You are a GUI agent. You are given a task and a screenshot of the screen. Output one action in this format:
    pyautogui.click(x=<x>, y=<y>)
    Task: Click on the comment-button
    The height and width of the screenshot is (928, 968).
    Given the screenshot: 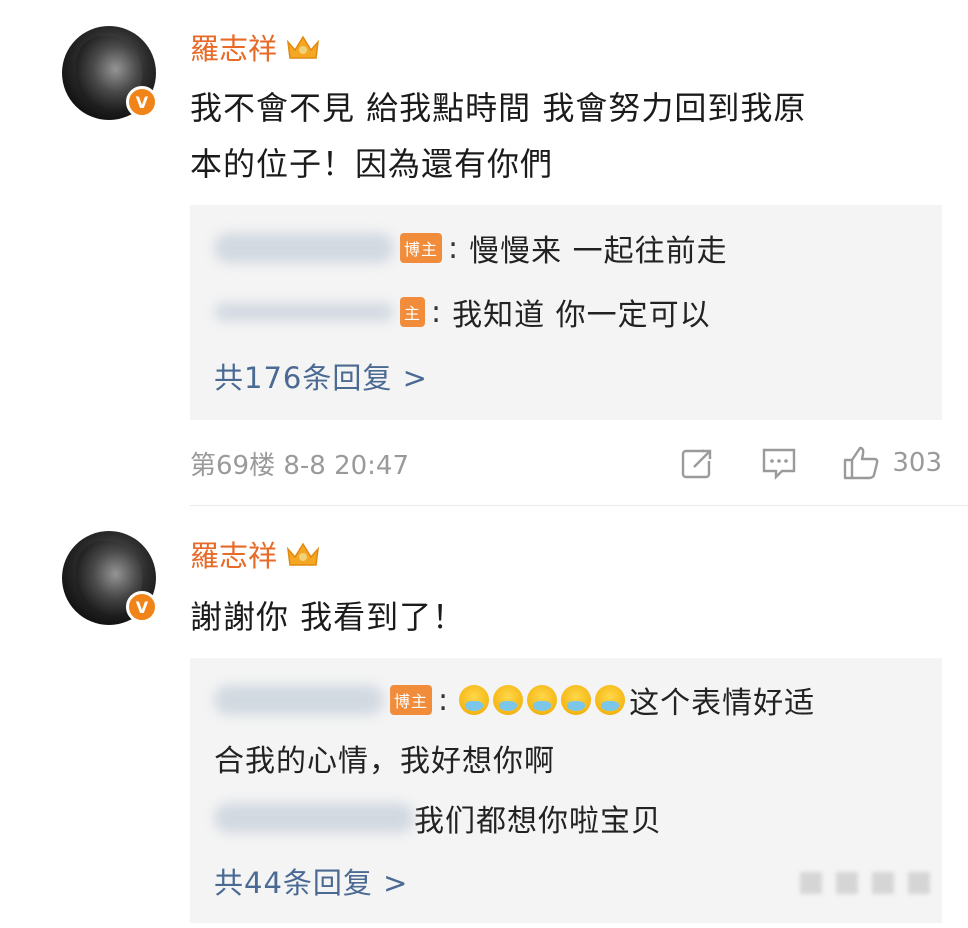 What is the action you would take?
    pyautogui.click(x=779, y=463)
    